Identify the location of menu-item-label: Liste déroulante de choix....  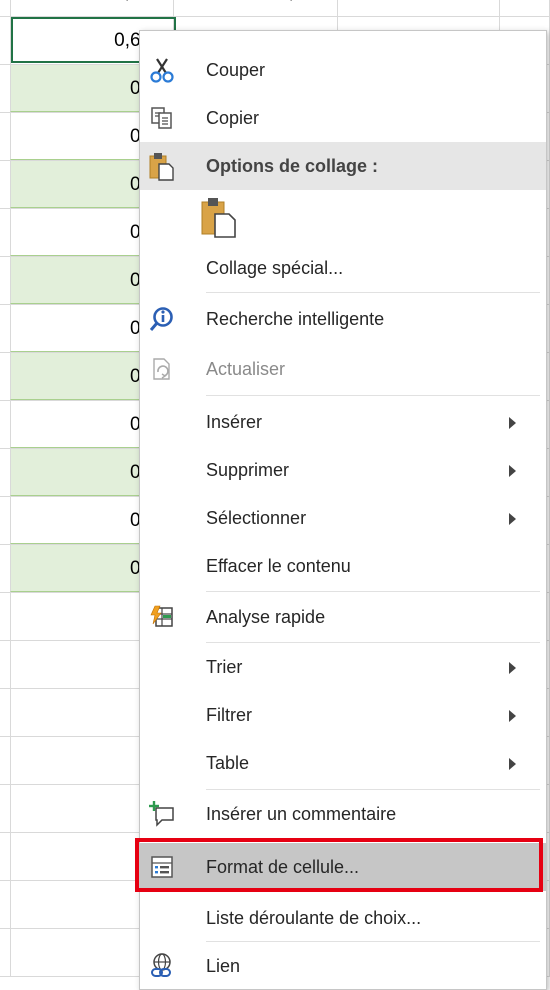
(314, 918).